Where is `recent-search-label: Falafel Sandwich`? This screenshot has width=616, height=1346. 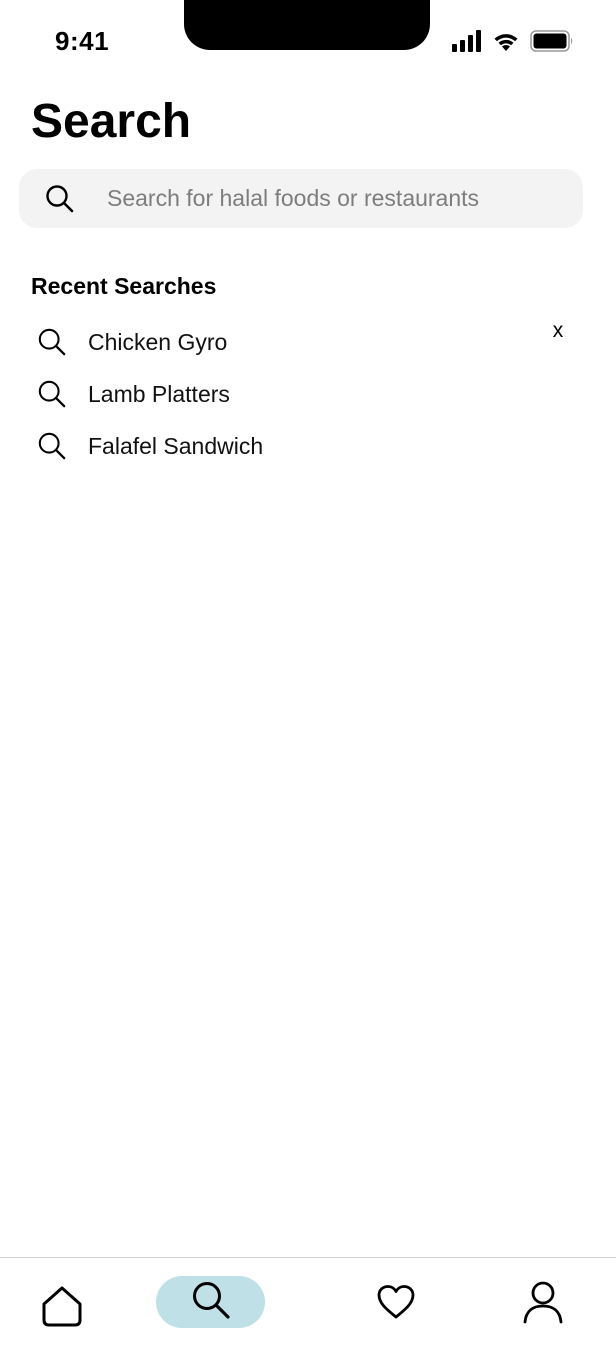 recent-search-label: Falafel Sandwich is located at coordinates (176, 445).